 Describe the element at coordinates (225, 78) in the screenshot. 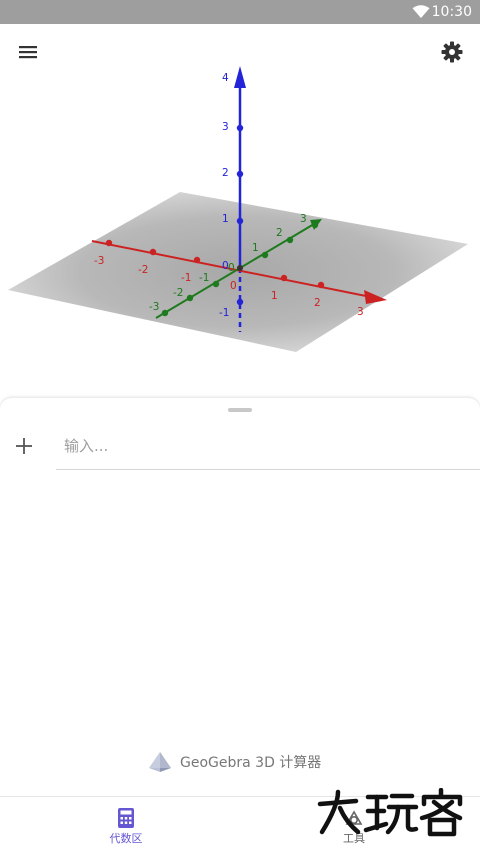

I see `z-label-4: 4` at that location.